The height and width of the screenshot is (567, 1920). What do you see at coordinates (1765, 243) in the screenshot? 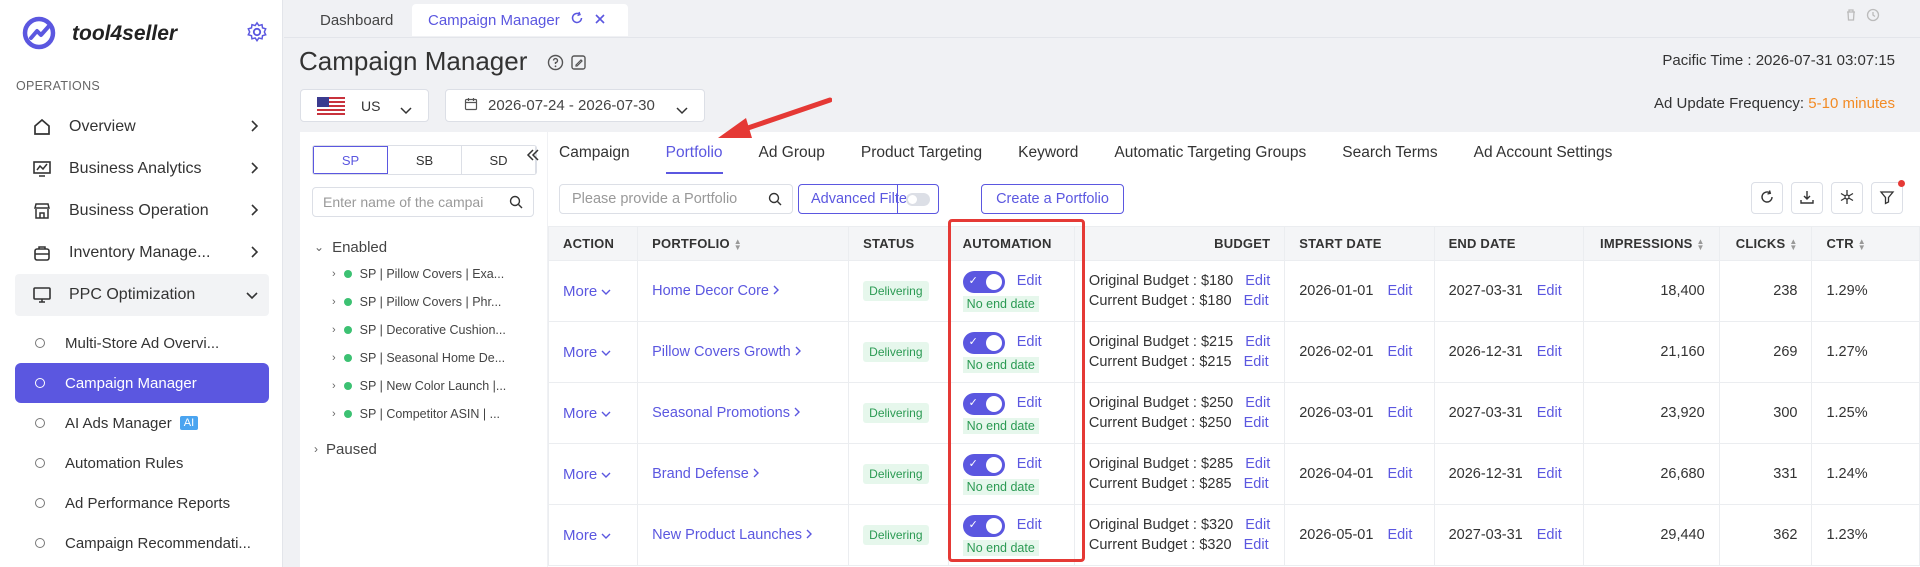
I see `col-clicks: CLICKS ▲ ▼` at bounding box center [1765, 243].